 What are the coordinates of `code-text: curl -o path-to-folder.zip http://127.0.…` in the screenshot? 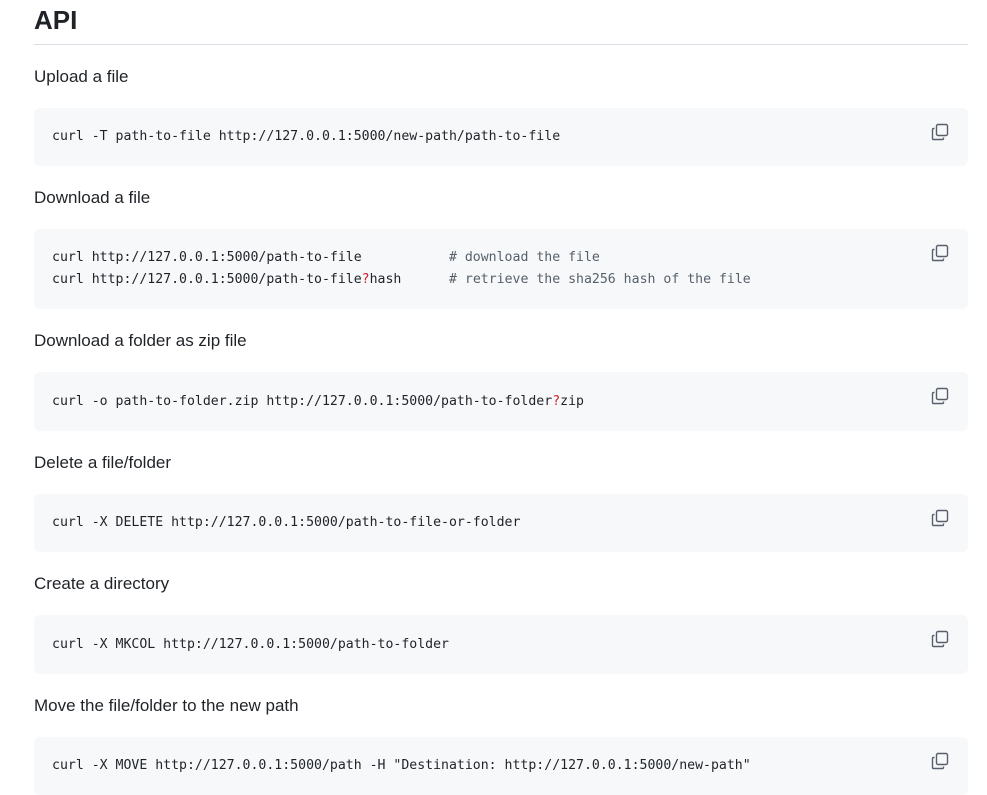 It's located at (318, 402).